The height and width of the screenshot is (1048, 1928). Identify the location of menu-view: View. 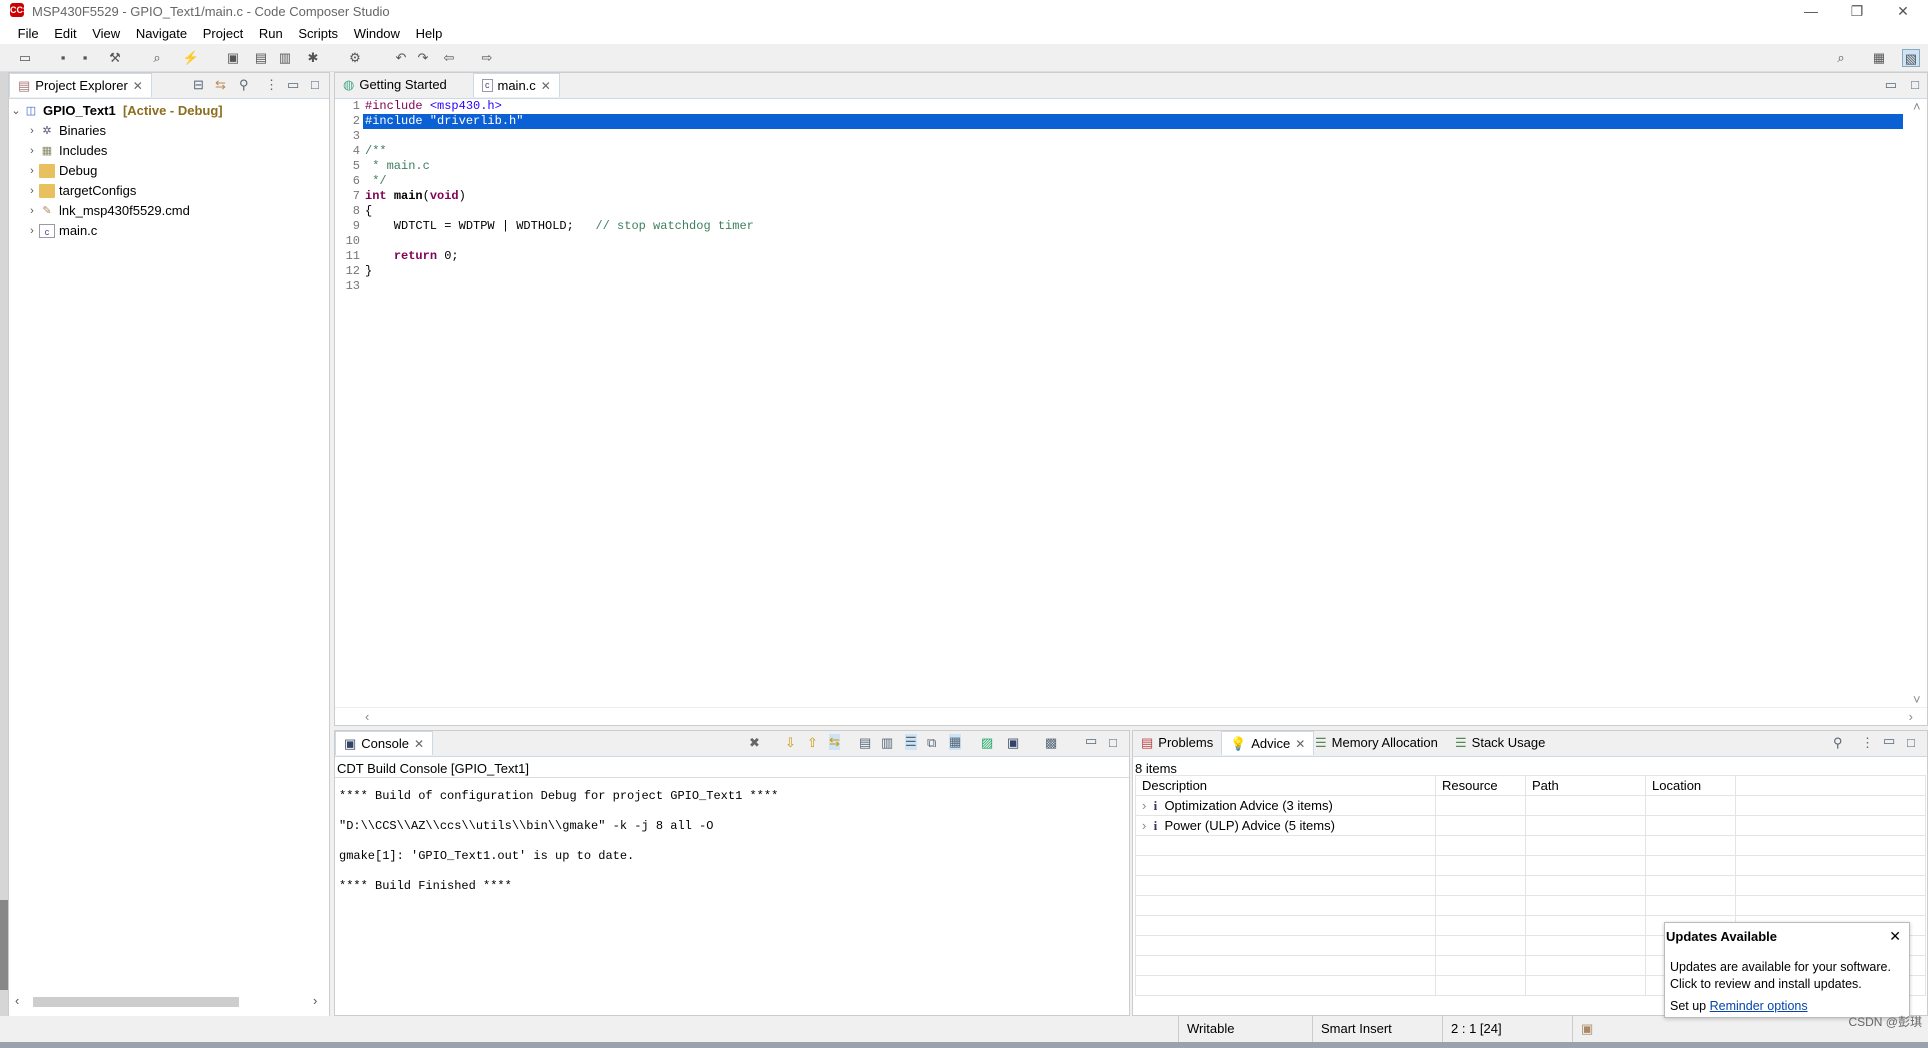
(106, 34).